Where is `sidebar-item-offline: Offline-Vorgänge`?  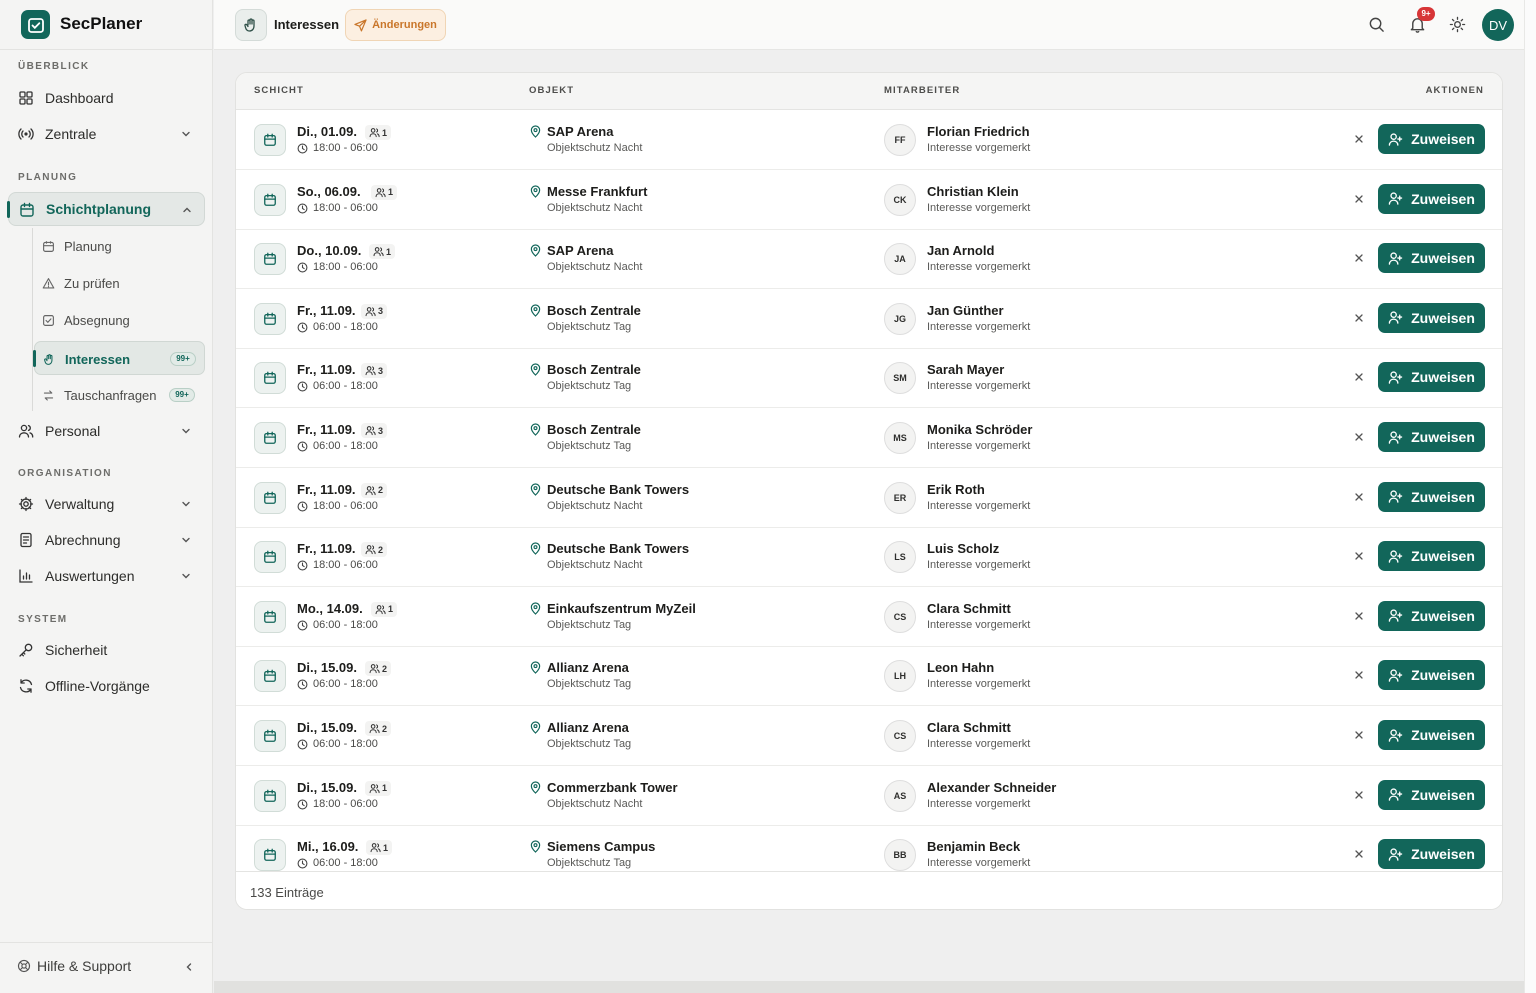 sidebar-item-offline: Offline-Vorgänge is located at coordinates (106, 686).